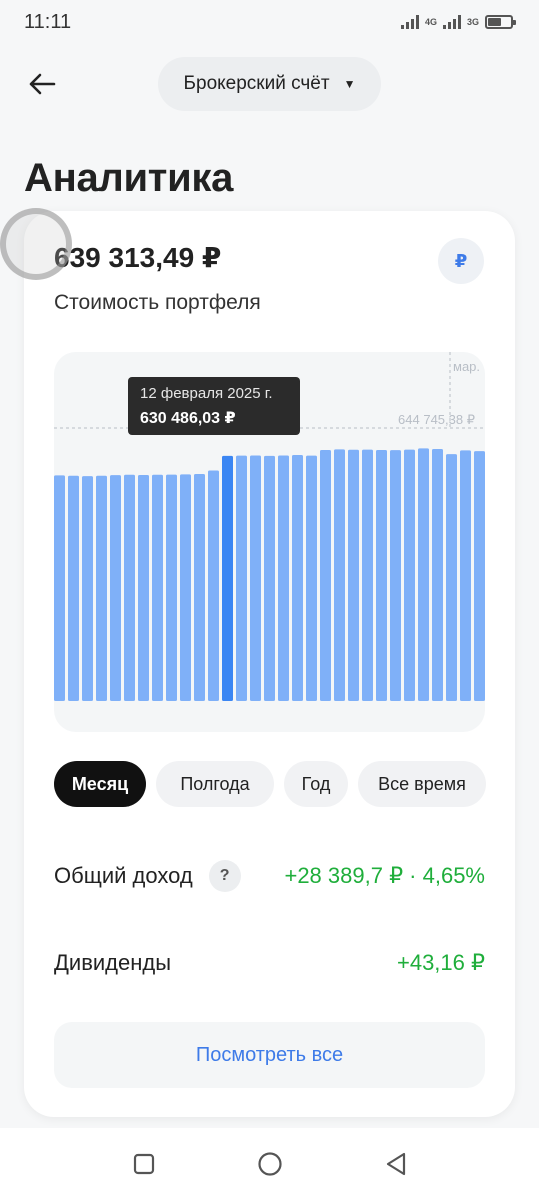 This screenshot has width=539, height=1200. Describe the element at coordinates (269, 876) in the screenshot. I see `total-income-row: Общий доход ? +28 389,7 ₽ · 4,65%` at that location.